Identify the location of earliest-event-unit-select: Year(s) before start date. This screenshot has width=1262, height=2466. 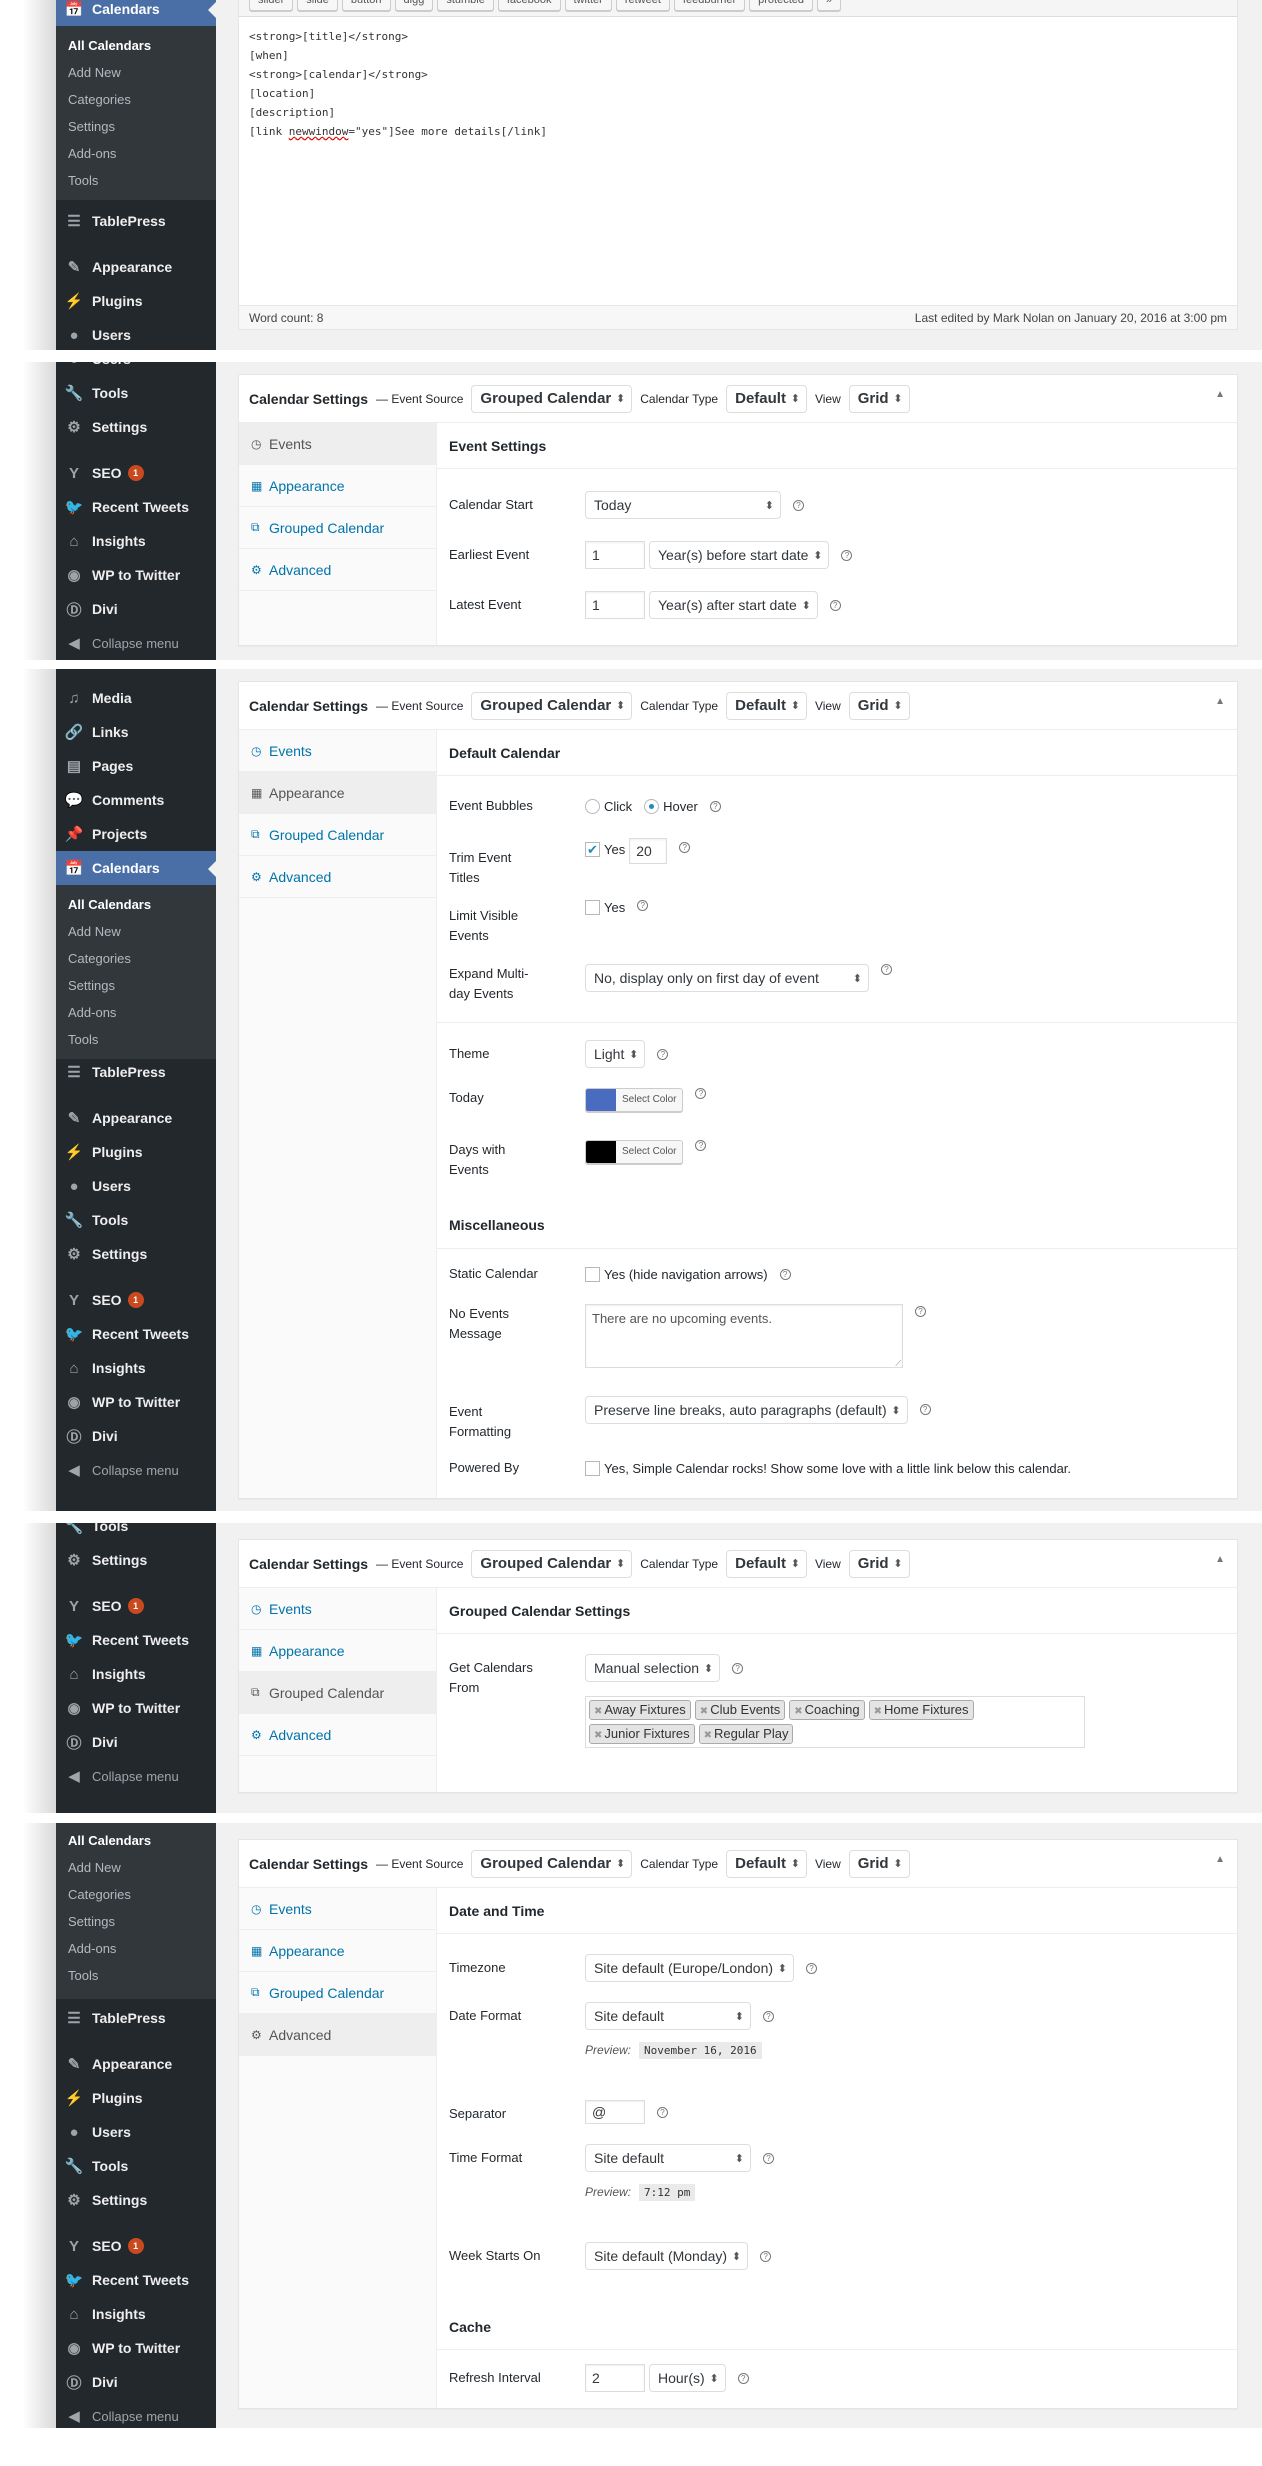
(739, 555).